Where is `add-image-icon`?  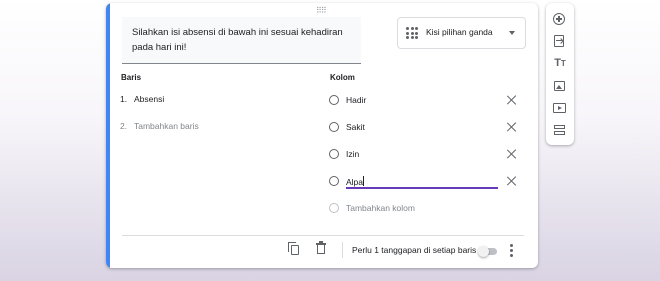 add-image-icon is located at coordinates (560, 87).